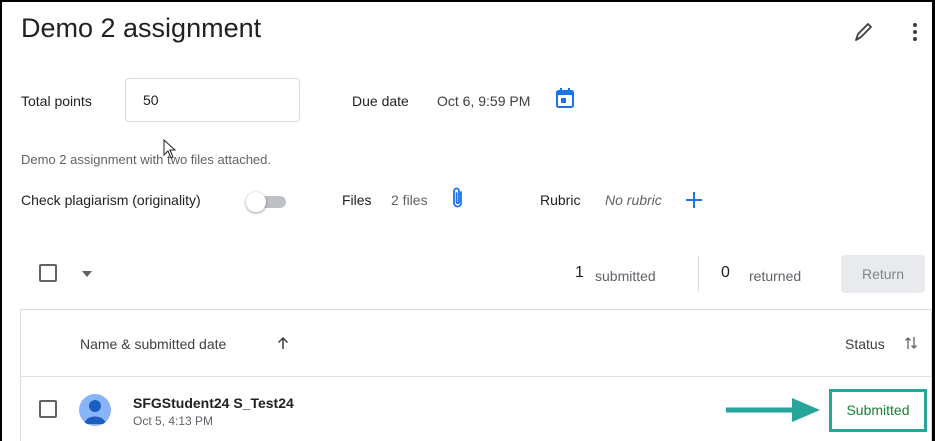 Image resolution: width=935 pixels, height=441 pixels. I want to click on status-highlight: Submitted, so click(878, 410).